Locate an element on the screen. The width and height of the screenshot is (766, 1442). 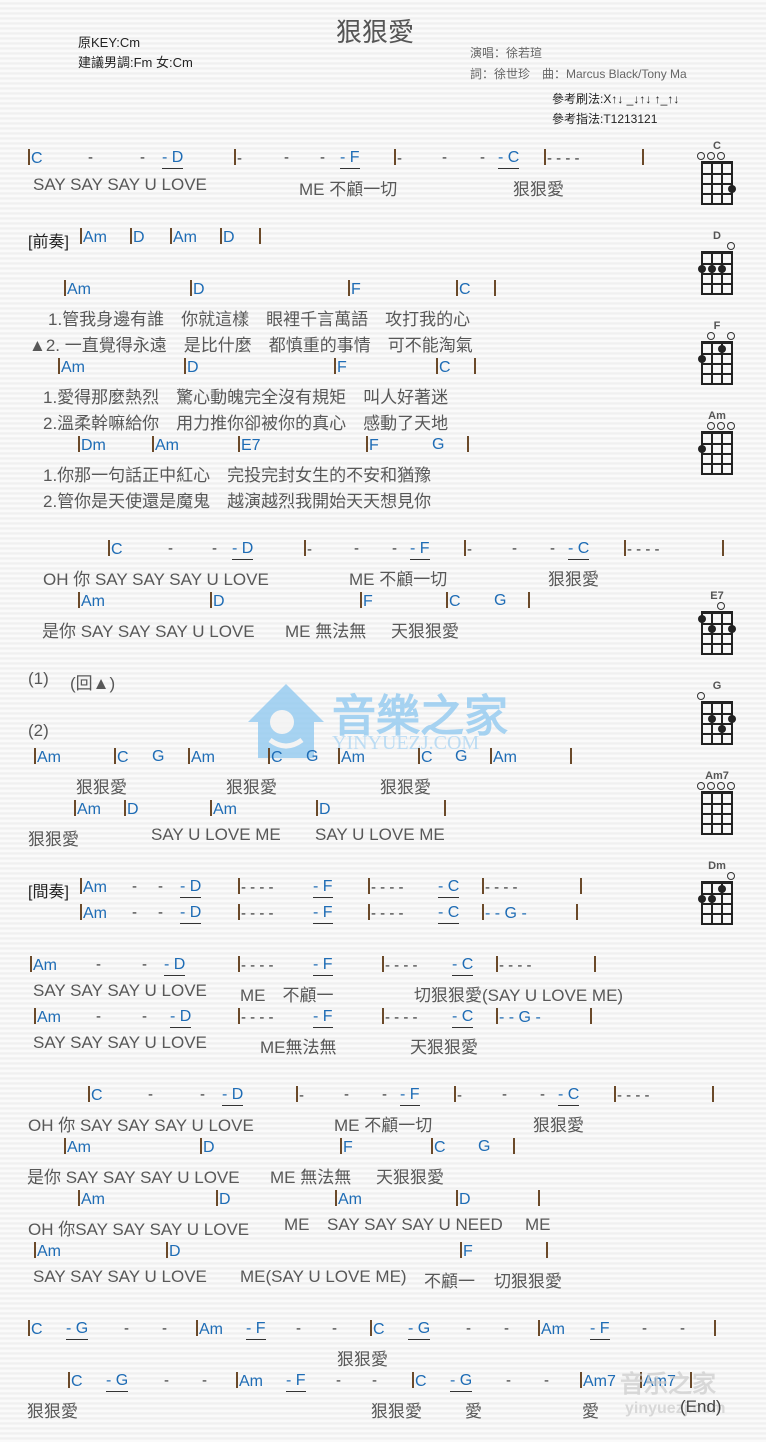
chord-diagram-name: Dm is located at coordinates (717, 866).